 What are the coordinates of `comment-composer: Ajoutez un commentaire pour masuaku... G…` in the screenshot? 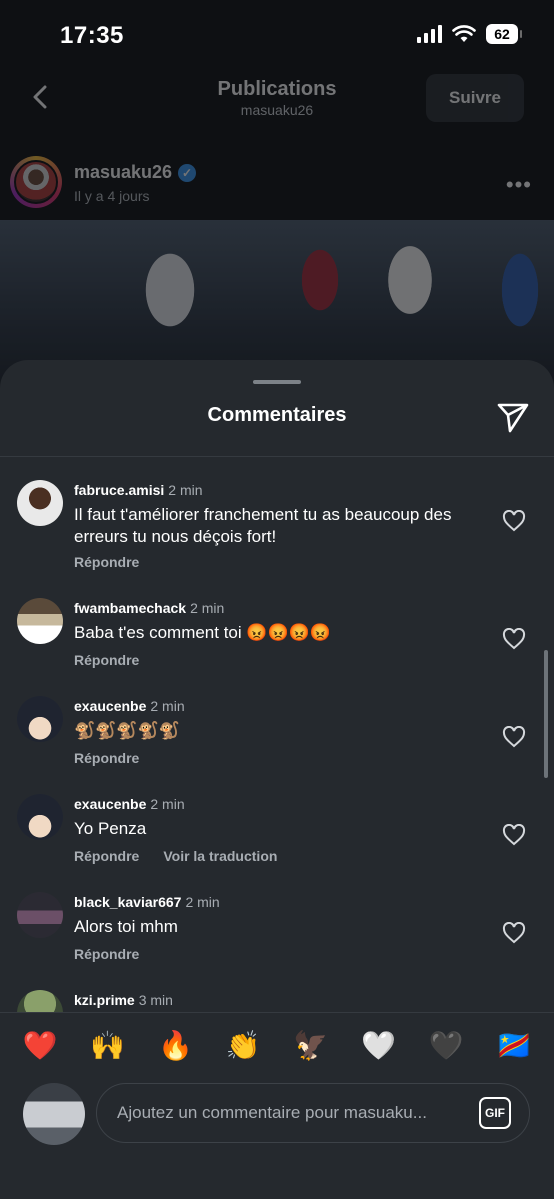 It's located at (277, 1138).